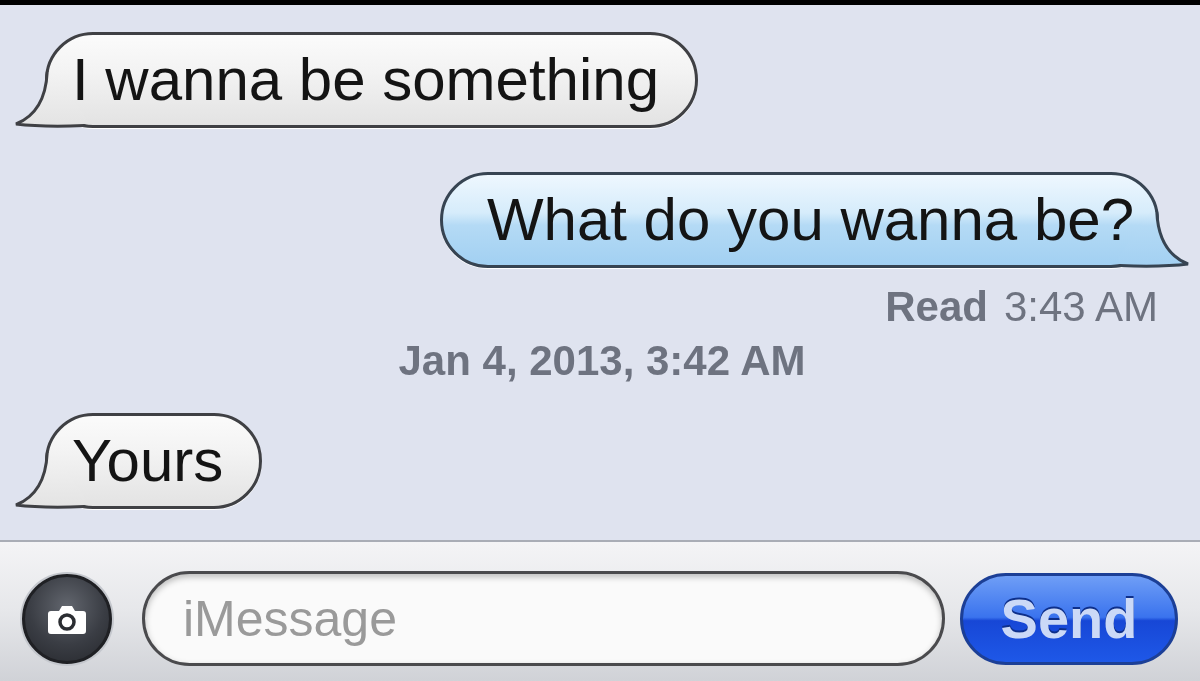 Image resolution: width=1200 pixels, height=681 pixels. I want to click on read-time: 3:43 AM, so click(1080, 307).